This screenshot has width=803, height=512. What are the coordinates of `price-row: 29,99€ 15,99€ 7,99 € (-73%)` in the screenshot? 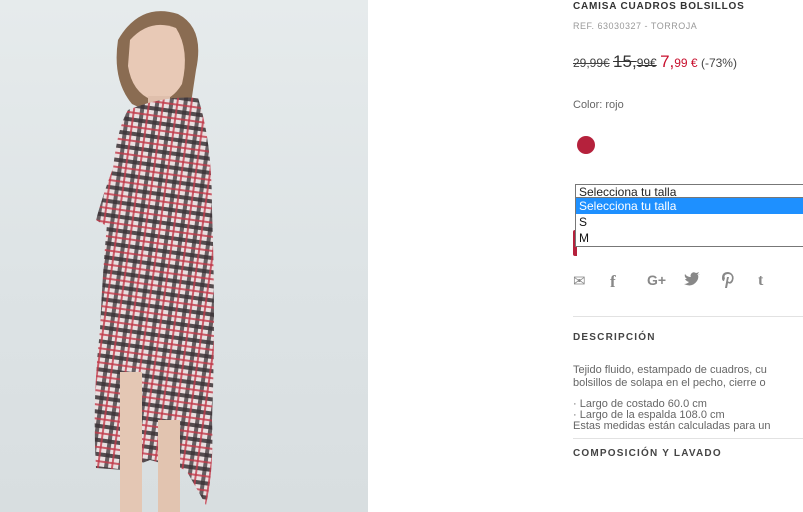 It's located at (655, 62).